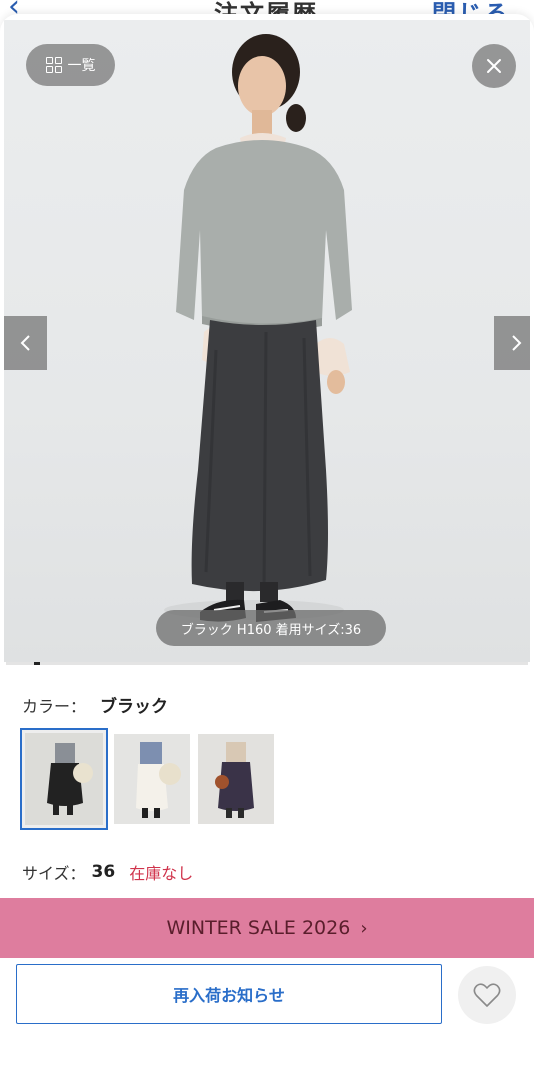 This screenshot has width=534, height=1080. Describe the element at coordinates (516, 343) in the screenshot. I see `chevron-right-icon` at that location.